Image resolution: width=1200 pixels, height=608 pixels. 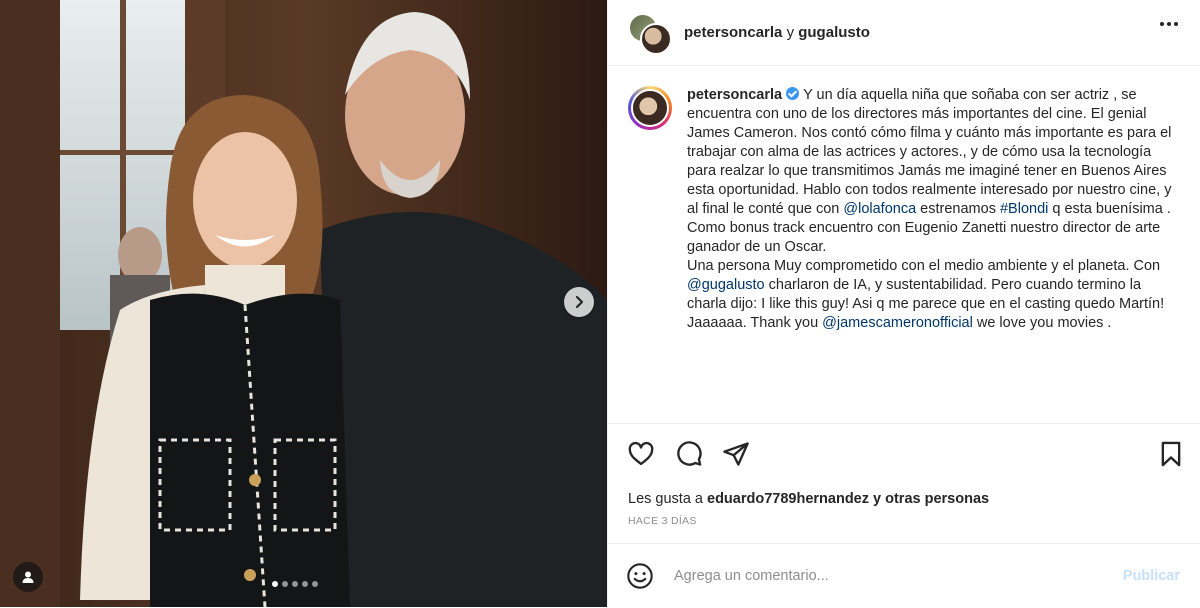 I want to click on comment-composer: Publicar, so click(x=904, y=575).